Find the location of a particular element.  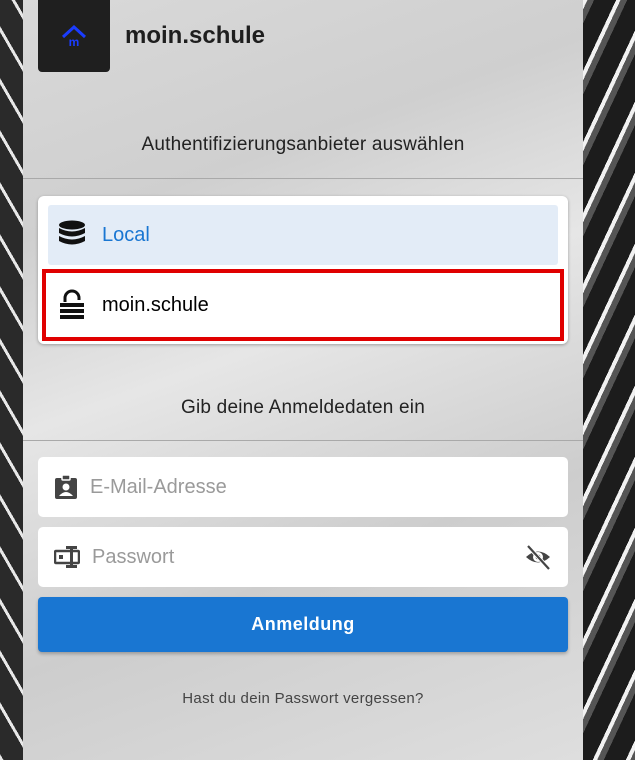

login-button: Anmeldung is located at coordinates (303, 624).